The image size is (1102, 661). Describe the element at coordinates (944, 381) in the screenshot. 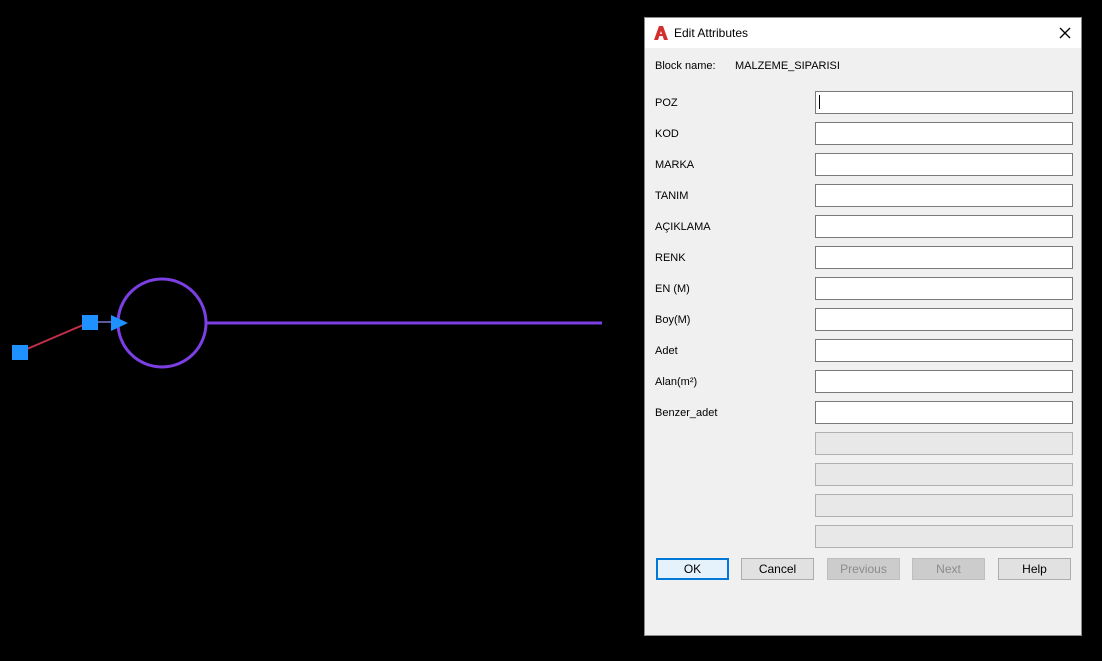

I see `attr-input-alan` at that location.